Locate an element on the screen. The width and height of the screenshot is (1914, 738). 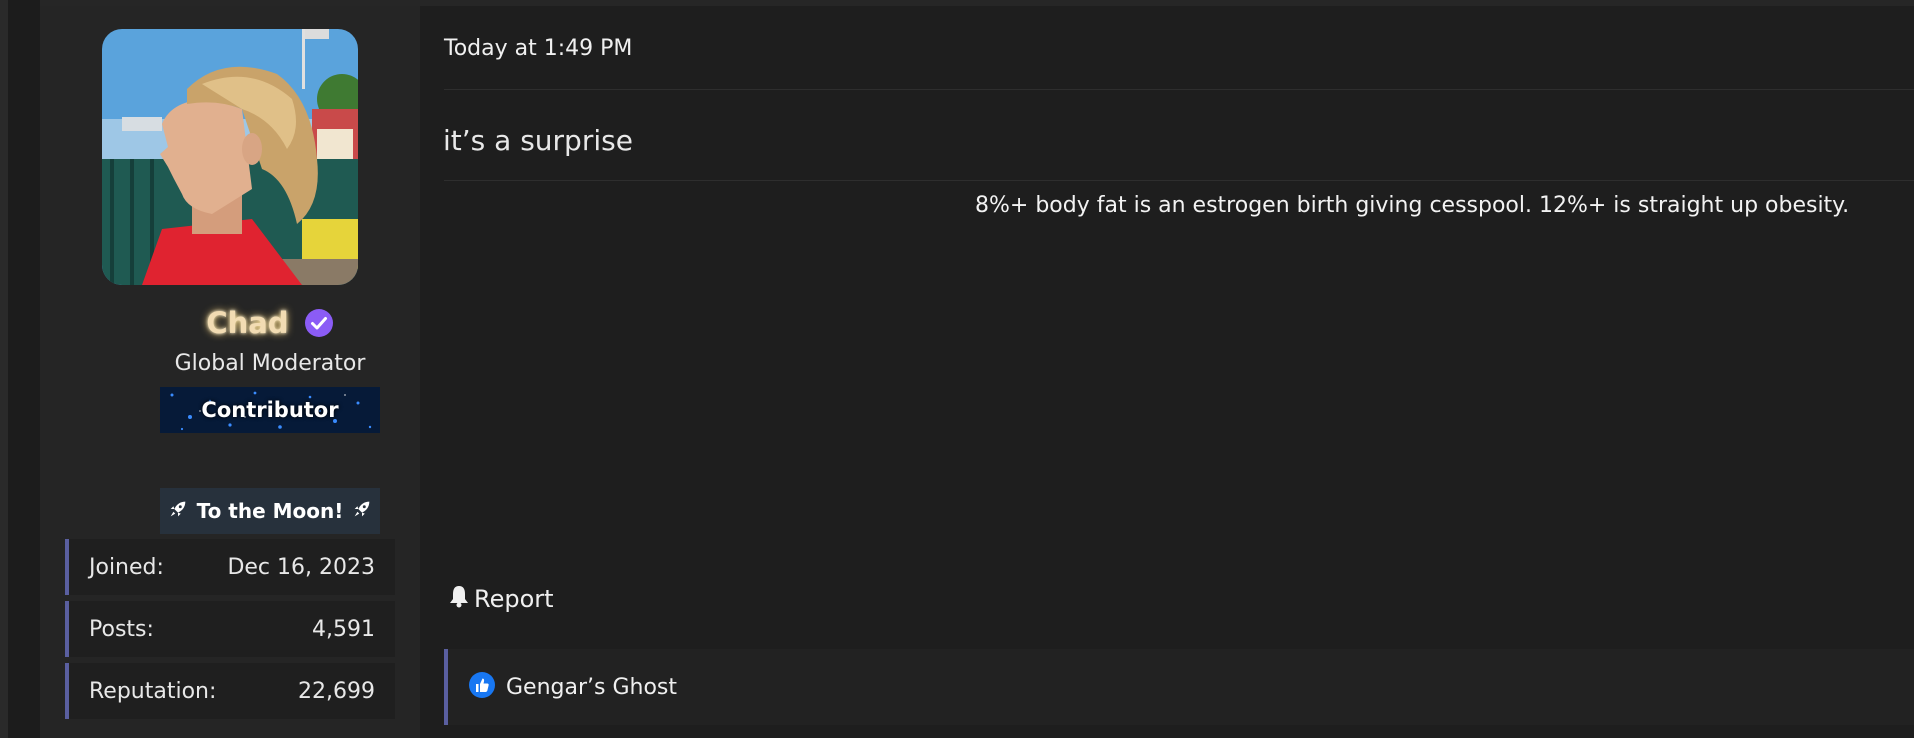
stat-posts: Posts: 4,591 is located at coordinates (230, 629).